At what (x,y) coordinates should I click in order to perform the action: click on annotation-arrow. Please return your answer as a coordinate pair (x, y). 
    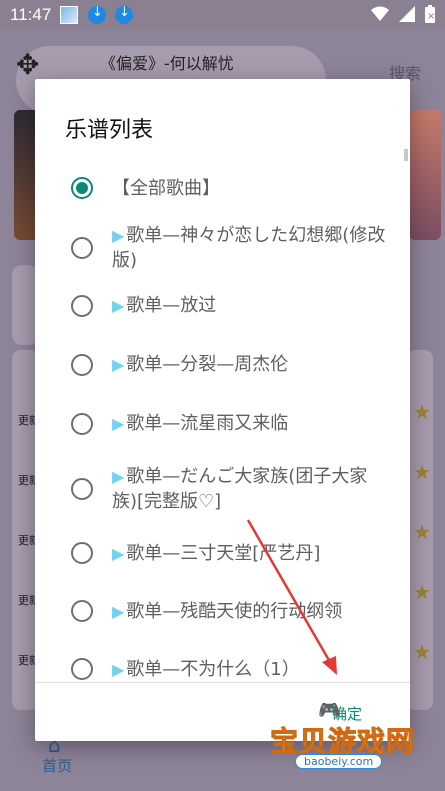
    Looking at the image, I should click on (291, 597).